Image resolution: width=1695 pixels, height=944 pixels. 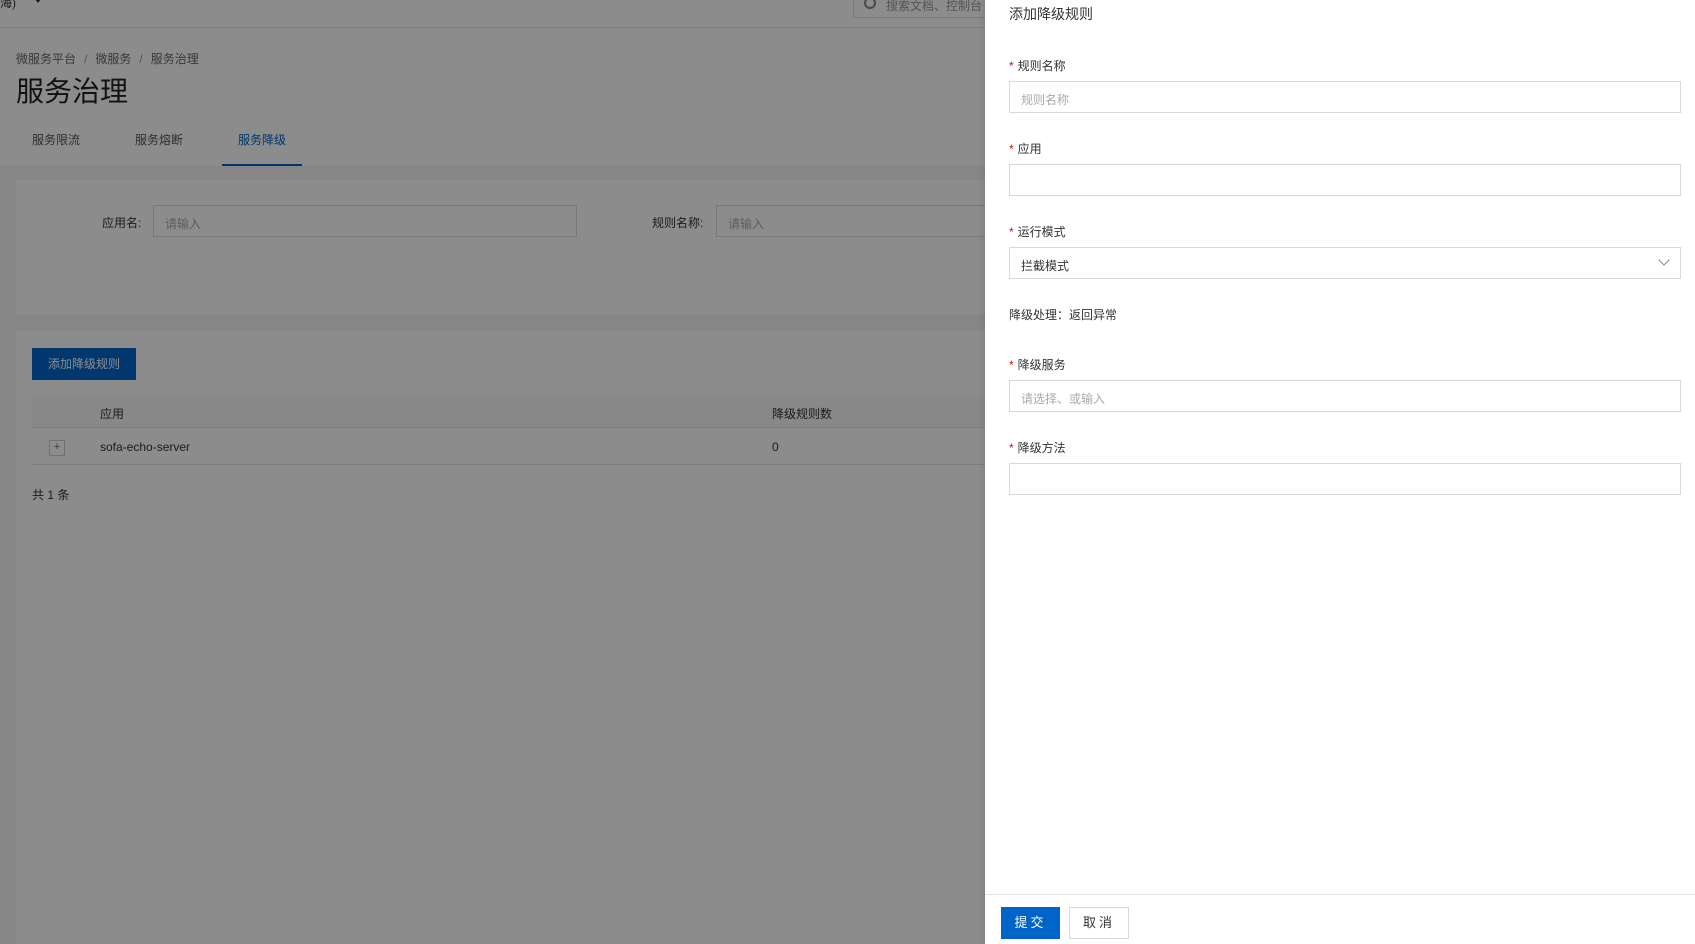 What do you see at coordinates (1099, 923) in the screenshot?
I see `cancel-button: 取消` at bounding box center [1099, 923].